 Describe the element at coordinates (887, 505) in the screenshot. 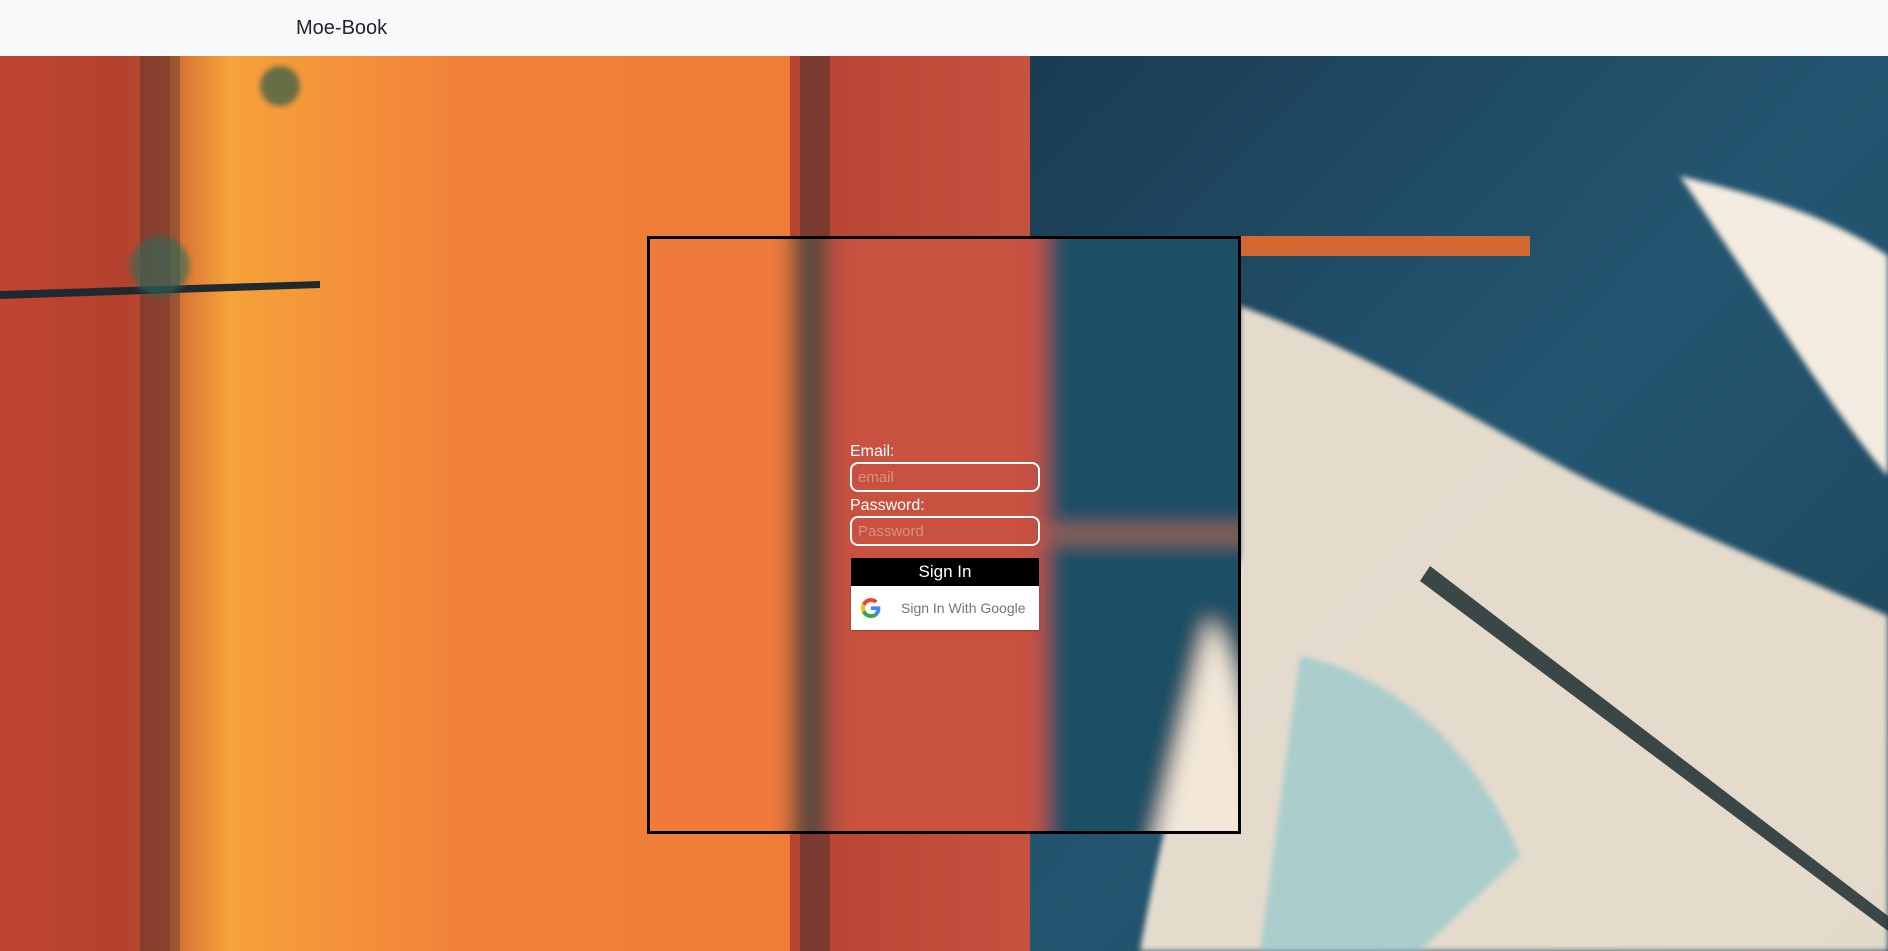

I see `password-label: Password:` at that location.